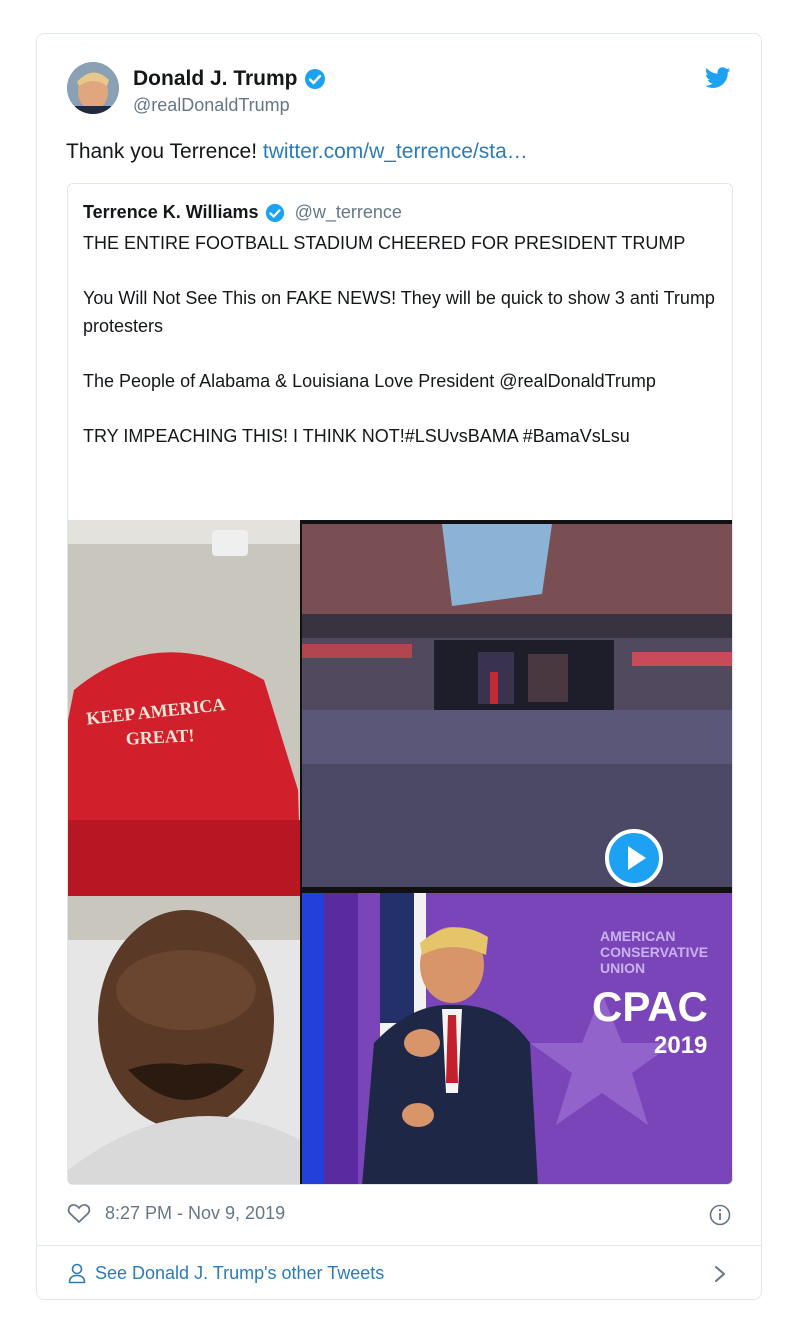 The width and height of the screenshot is (799, 1332). What do you see at coordinates (160, 737) in the screenshot?
I see `hat-text-line2: GREAT!` at bounding box center [160, 737].